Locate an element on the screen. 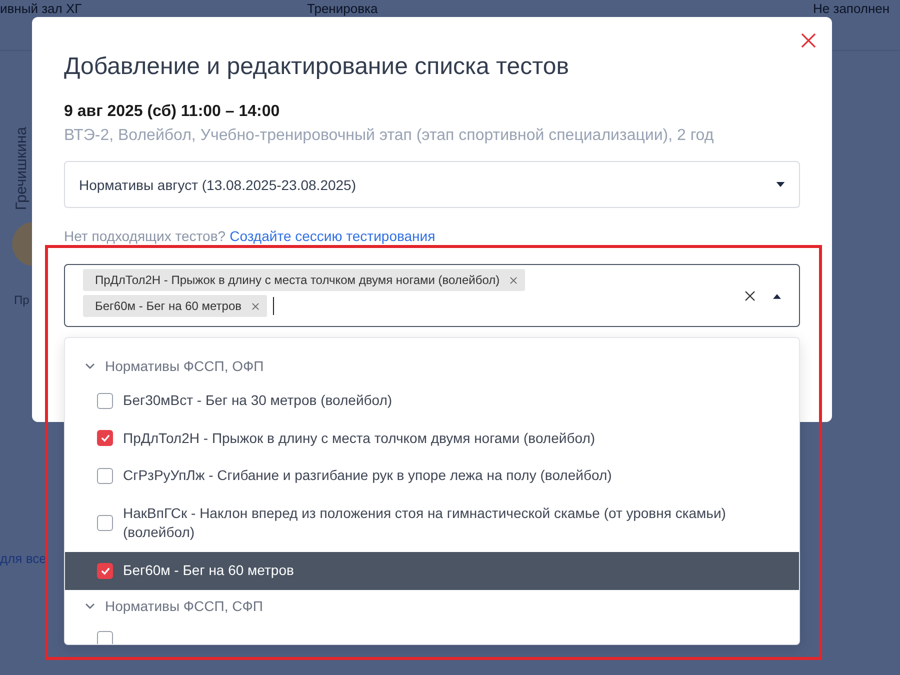  text-cursor is located at coordinates (273, 306).